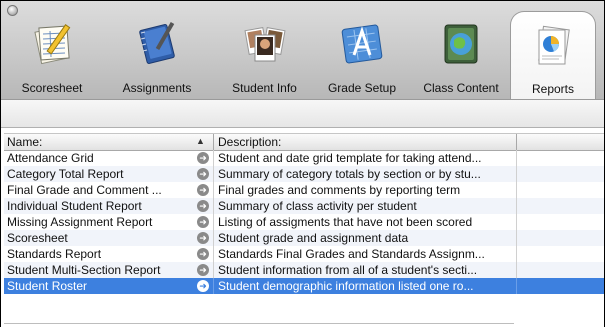 The image size is (605, 327). I want to click on tool-grade-setup: Grade Setup, so click(362, 50).